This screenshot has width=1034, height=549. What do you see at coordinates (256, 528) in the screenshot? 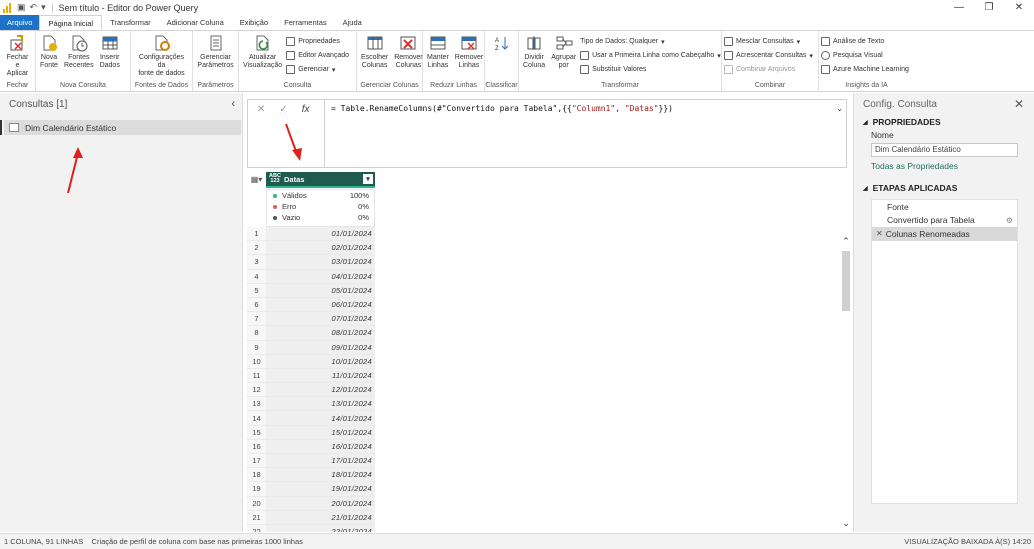
I see `row-number: 22` at bounding box center [256, 528].